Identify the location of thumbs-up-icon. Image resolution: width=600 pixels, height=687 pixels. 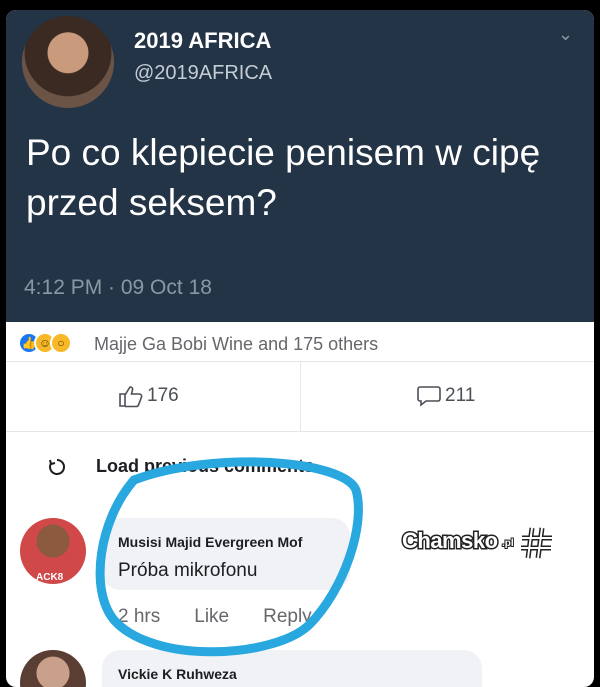
(131, 397).